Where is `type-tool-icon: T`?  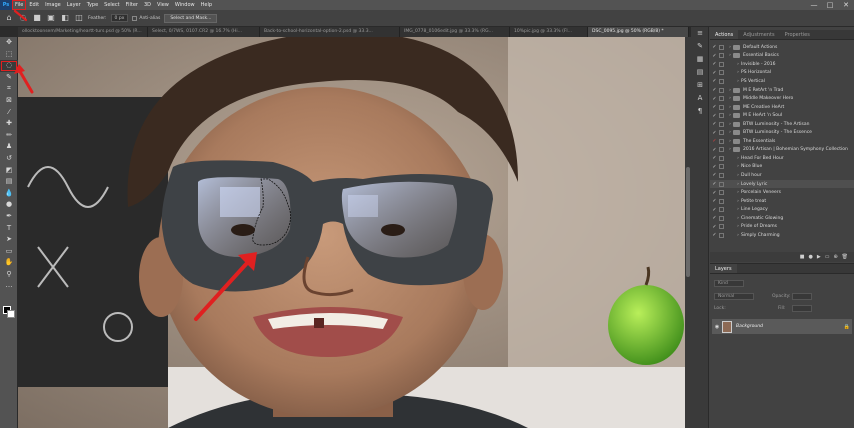
type-tool-icon: T is located at coordinates (9, 229).